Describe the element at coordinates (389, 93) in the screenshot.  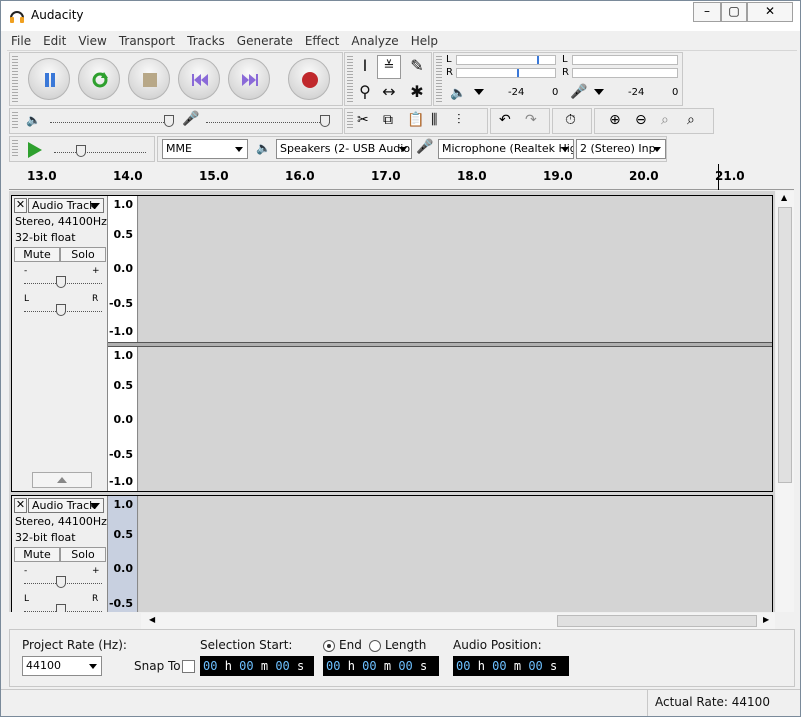
I see `time-shift-tool-icon: ↔` at that location.